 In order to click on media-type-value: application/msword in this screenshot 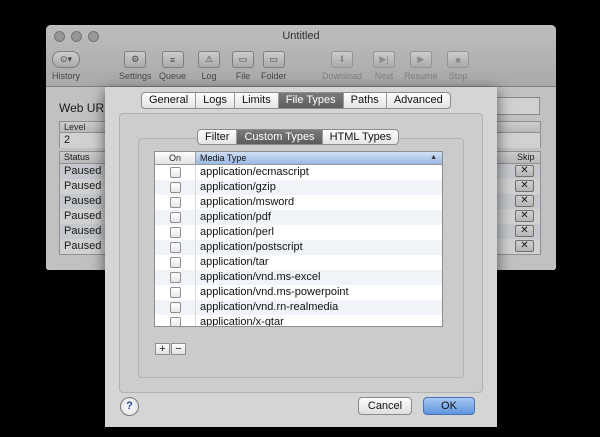, I will do `click(247, 202)`.